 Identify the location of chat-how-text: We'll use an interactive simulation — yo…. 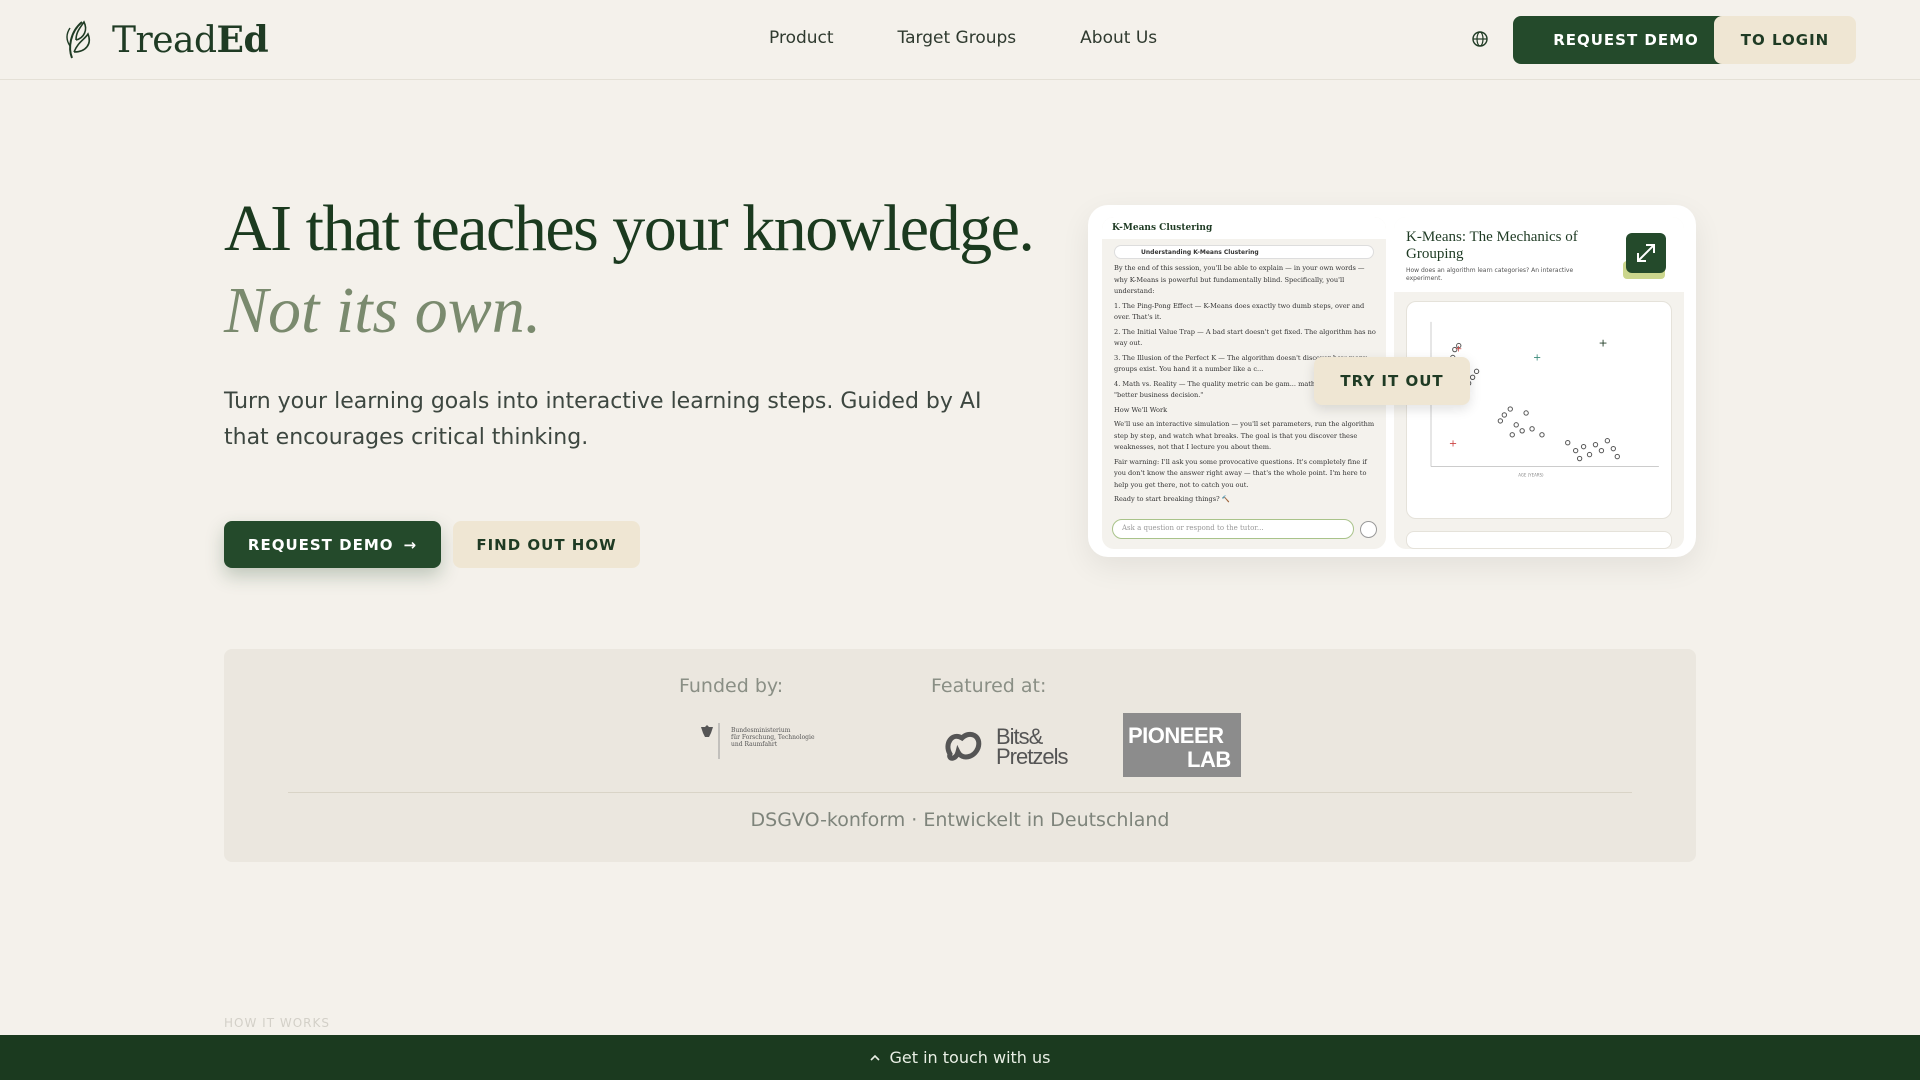
(1244, 435).